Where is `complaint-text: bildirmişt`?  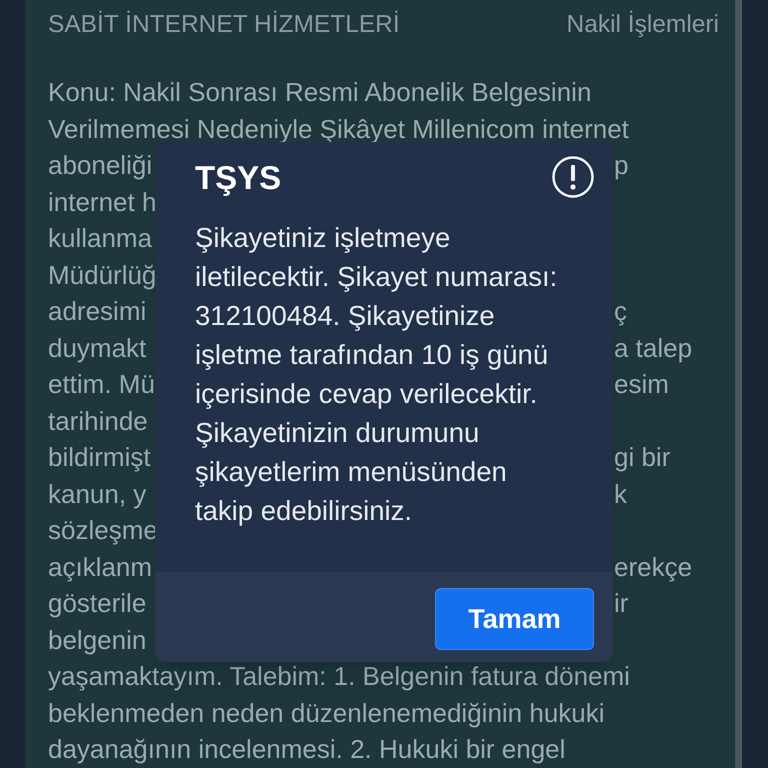 complaint-text: bildirmişt is located at coordinates (99, 457).